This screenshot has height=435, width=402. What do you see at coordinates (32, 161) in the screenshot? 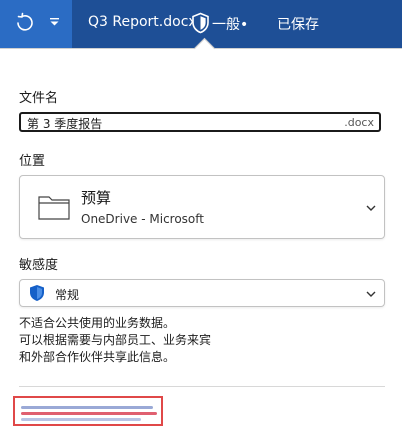
I see `location-label: 位置` at bounding box center [32, 161].